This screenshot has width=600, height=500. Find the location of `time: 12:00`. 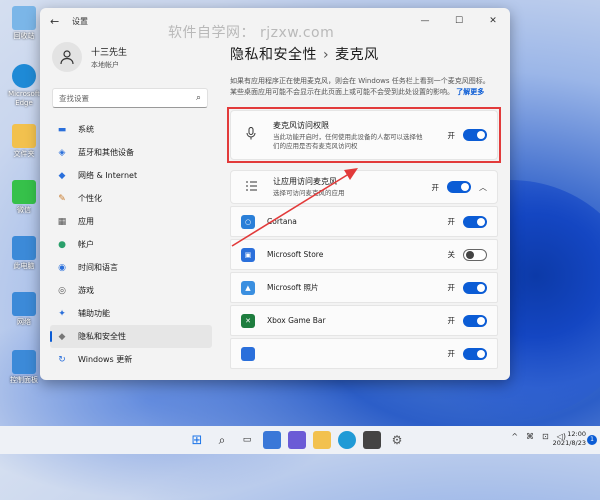

time: 12:00 is located at coordinates (576, 434).